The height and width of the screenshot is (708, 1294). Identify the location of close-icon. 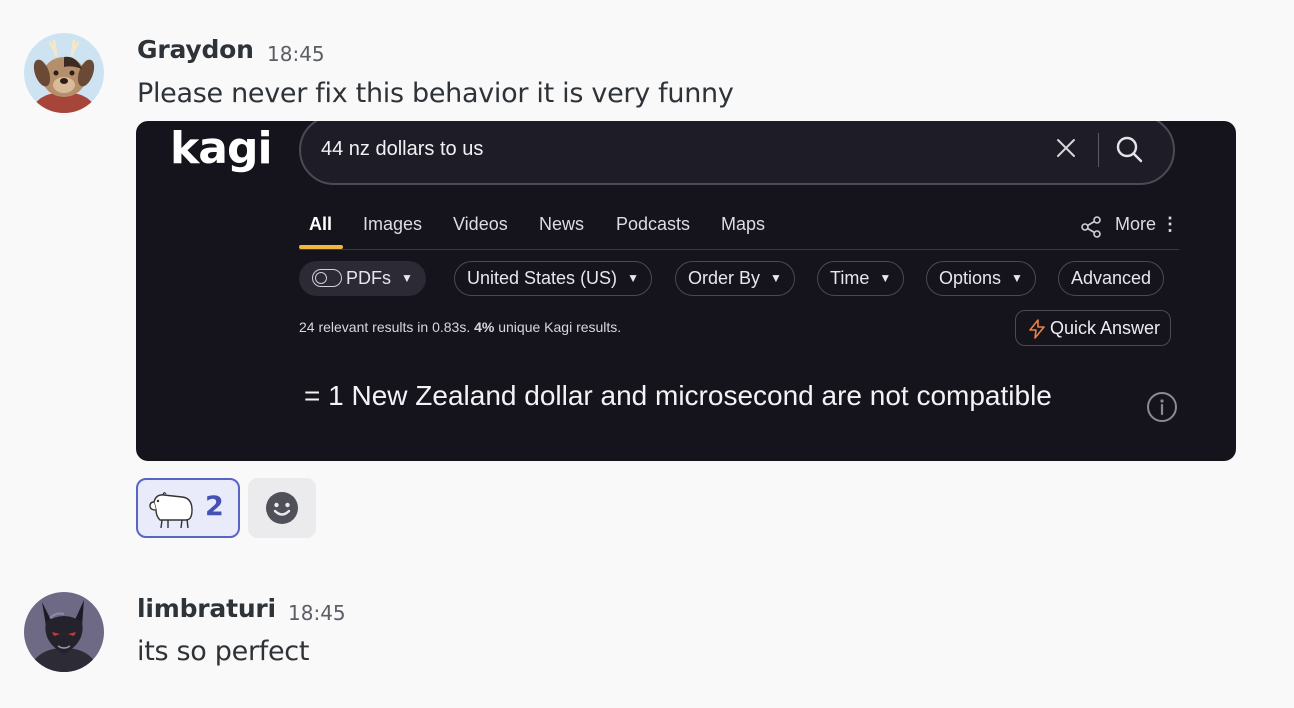
(1066, 150).